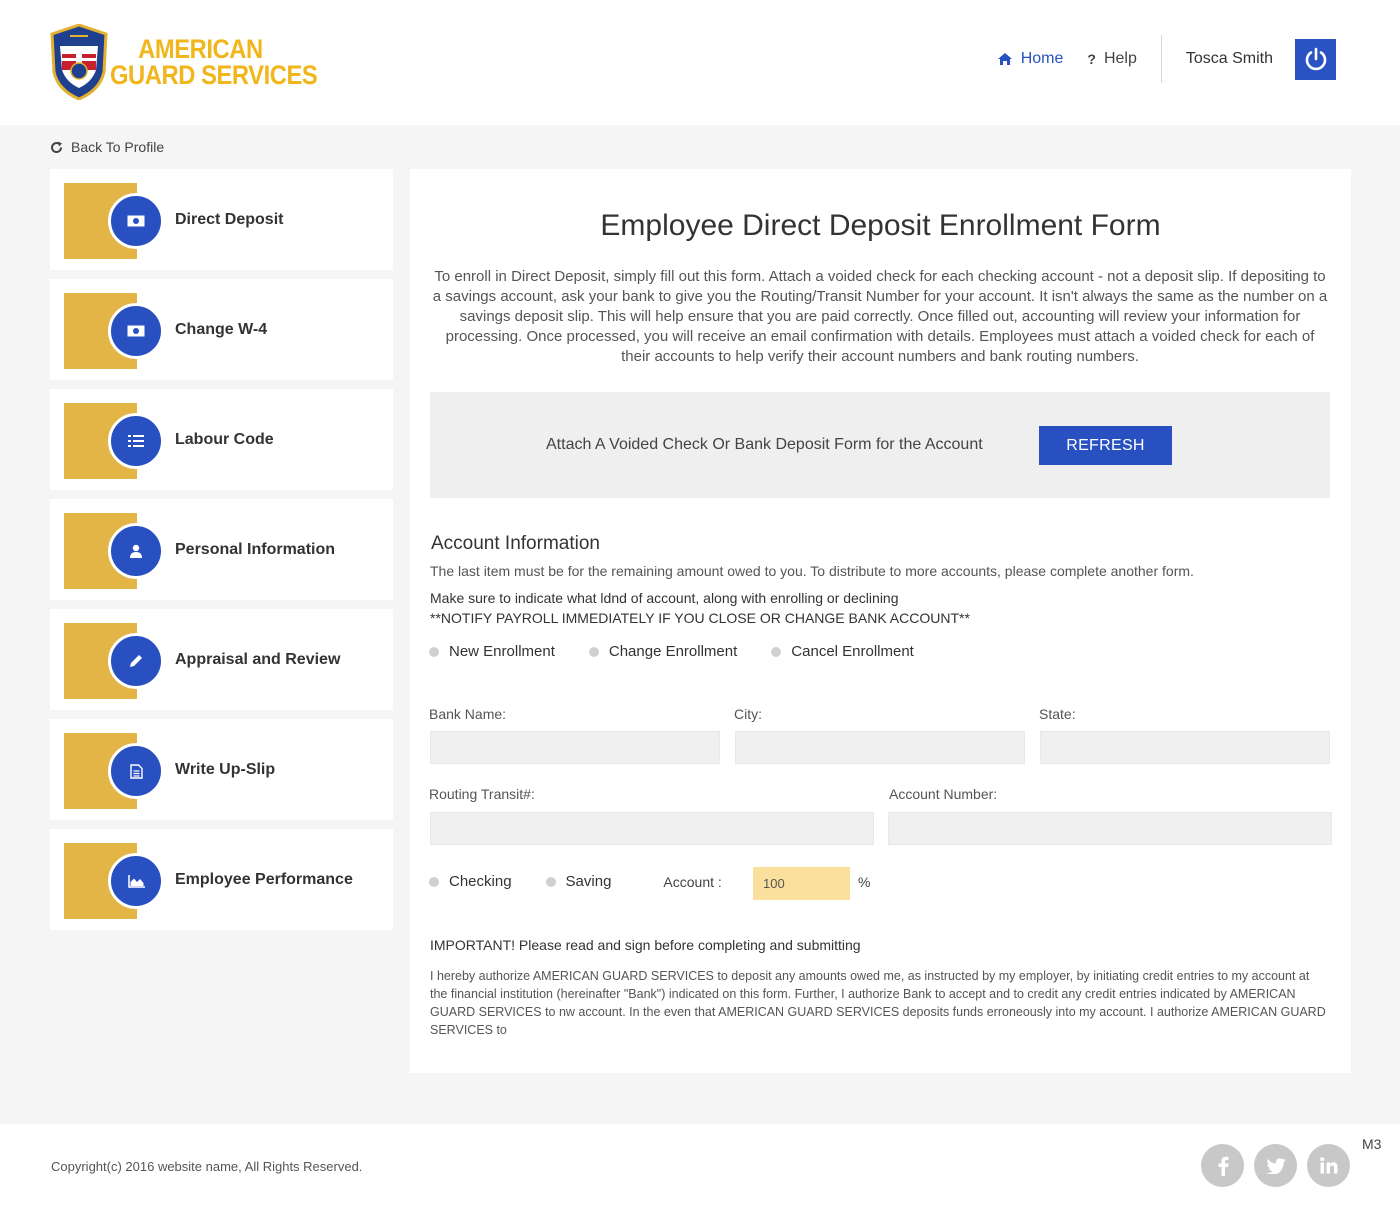  Describe the element at coordinates (515, 543) in the screenshot. I see `account-info-title: Account Information` at that location.